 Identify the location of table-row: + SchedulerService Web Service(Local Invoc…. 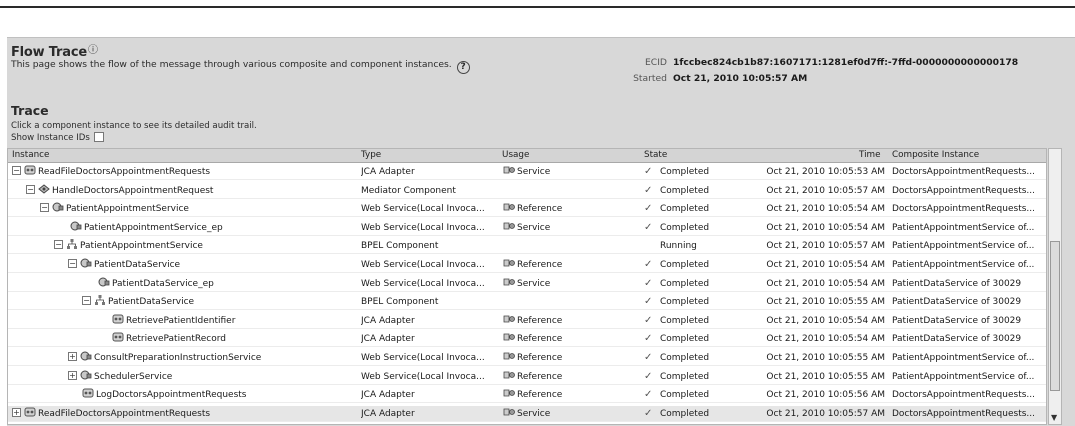
(527, 377).